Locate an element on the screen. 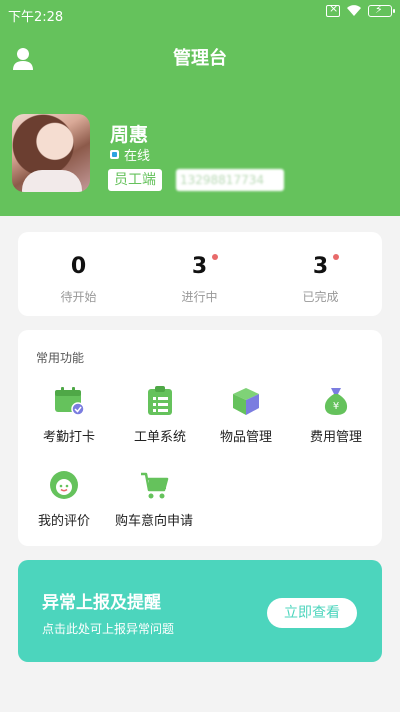 The image size is (400, 712). func-car-purchase-request: 购车意向申请 is located at coordinates (154, 505).